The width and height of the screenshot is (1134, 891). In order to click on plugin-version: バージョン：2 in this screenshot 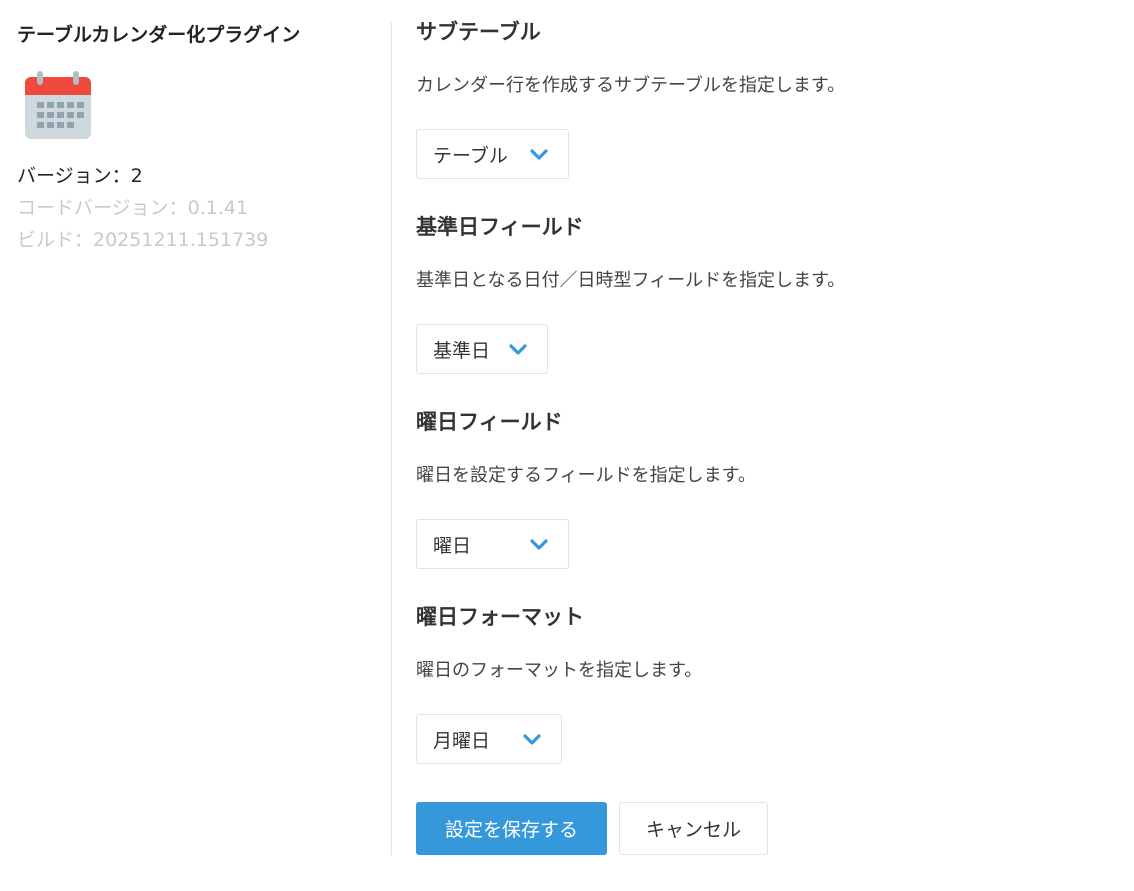, I will do `click(80, 176)`.